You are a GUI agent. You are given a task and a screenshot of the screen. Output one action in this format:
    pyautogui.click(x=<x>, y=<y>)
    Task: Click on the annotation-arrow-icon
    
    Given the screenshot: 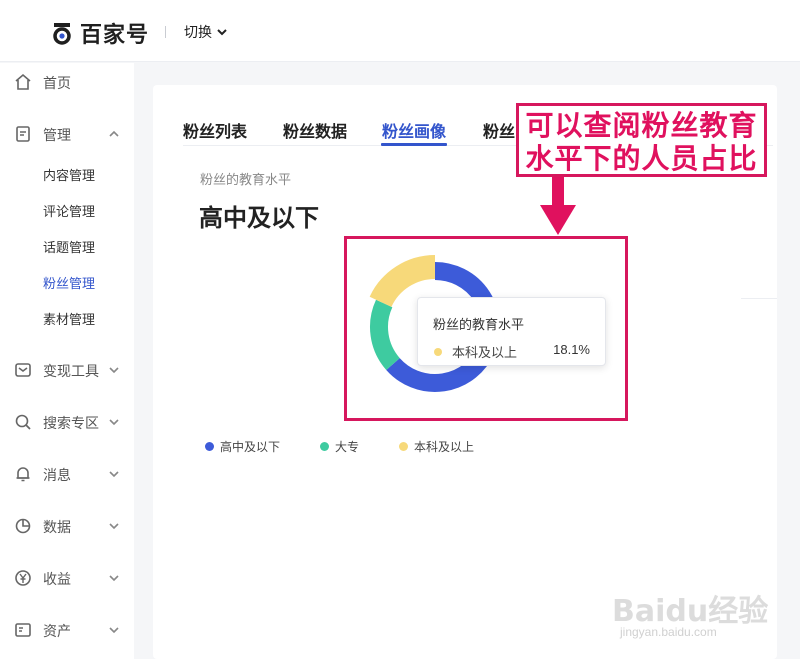 What is the action you would take?
    pyautogui.click(x=558, y=206)
    